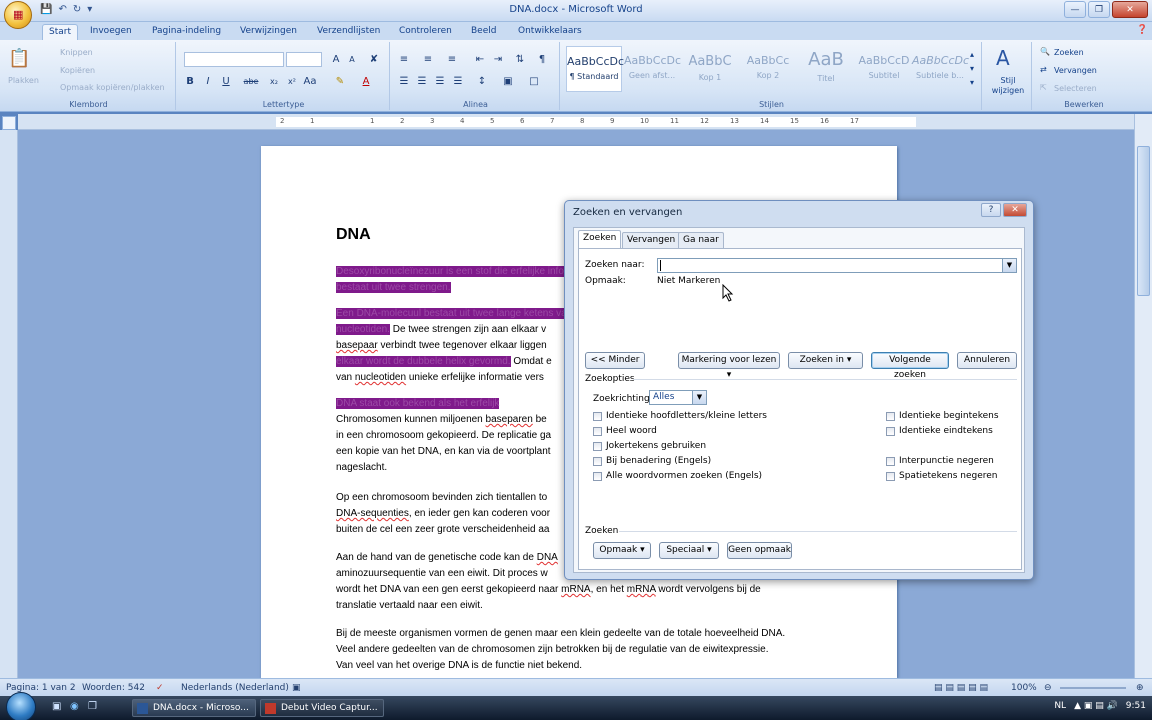 The height and width of the screenshot is (720, 1152). What do you see at coordinates (595, 69) in the screenshot?
I see `style-standaard: AaBbCcDc ¶ Standaard` at bounding box center [595, 69].